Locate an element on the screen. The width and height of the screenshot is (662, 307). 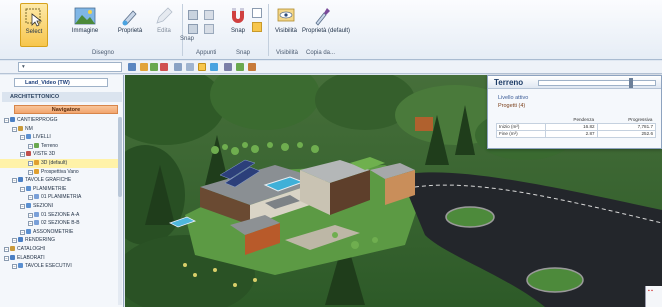
tree-item-label: CANTIERPROGG is located at coordinates (37, 120).